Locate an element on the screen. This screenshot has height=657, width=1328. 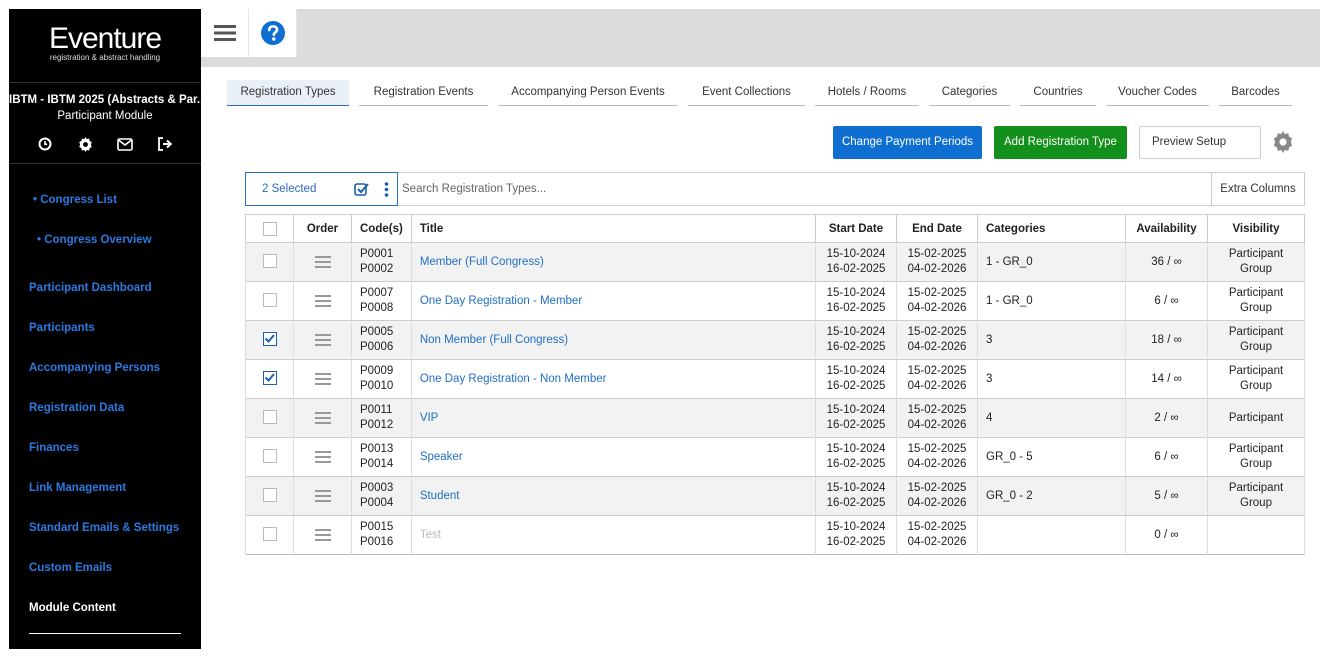
row-availability: 6 / ∞ is located at coordinates (1166, 457).